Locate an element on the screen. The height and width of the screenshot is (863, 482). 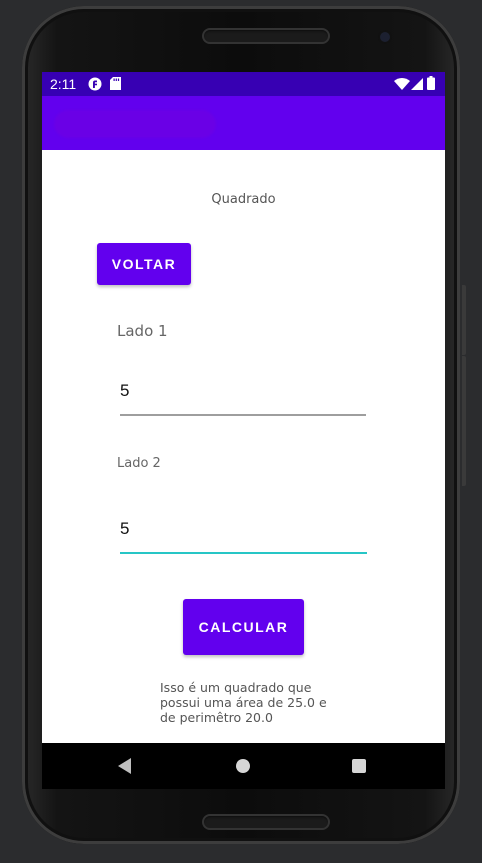
cell-signal-icon is located at coordinates (417, 86).